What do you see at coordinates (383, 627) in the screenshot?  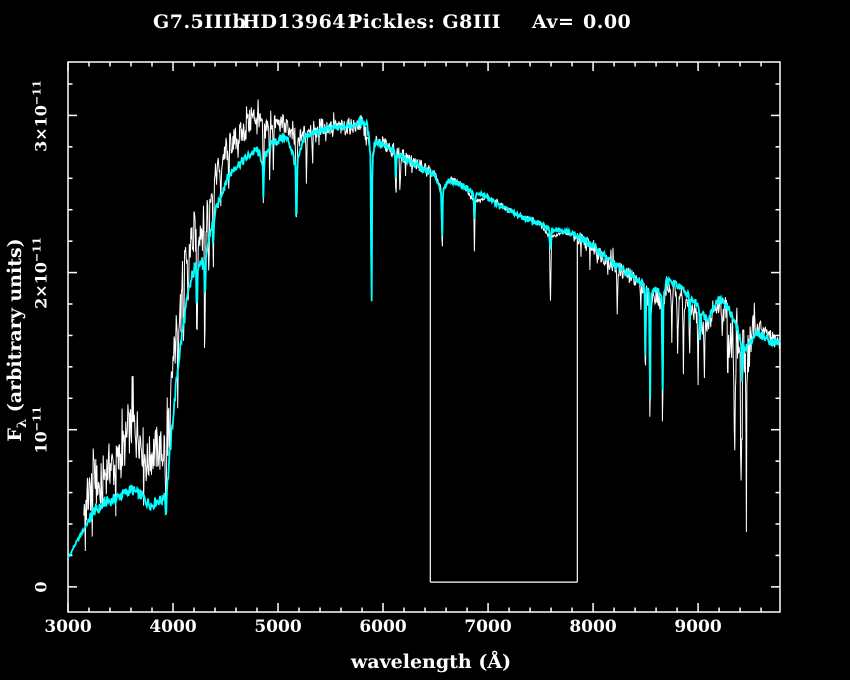 I see `x-tick-label-6000: 6000` at bounding box center [383, 627].